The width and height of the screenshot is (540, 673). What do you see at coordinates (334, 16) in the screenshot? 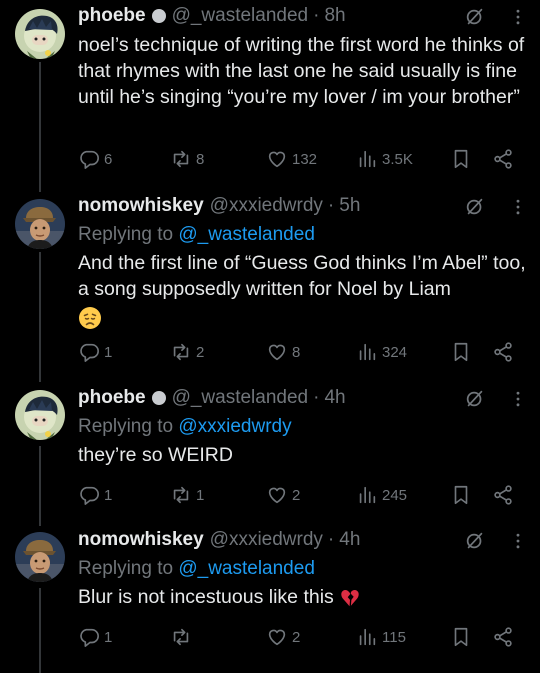
I see `post-time: 8h` at bounding box center [334, 16].